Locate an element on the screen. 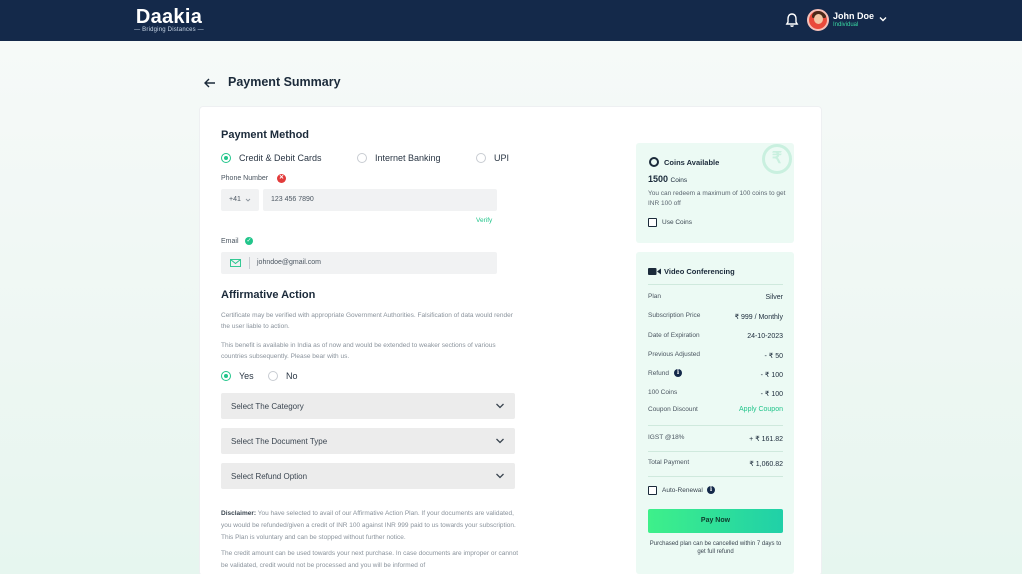 The width and height of the screenshot is (1022, 574). plan-label: Plan is located at coordinates (655, 296).